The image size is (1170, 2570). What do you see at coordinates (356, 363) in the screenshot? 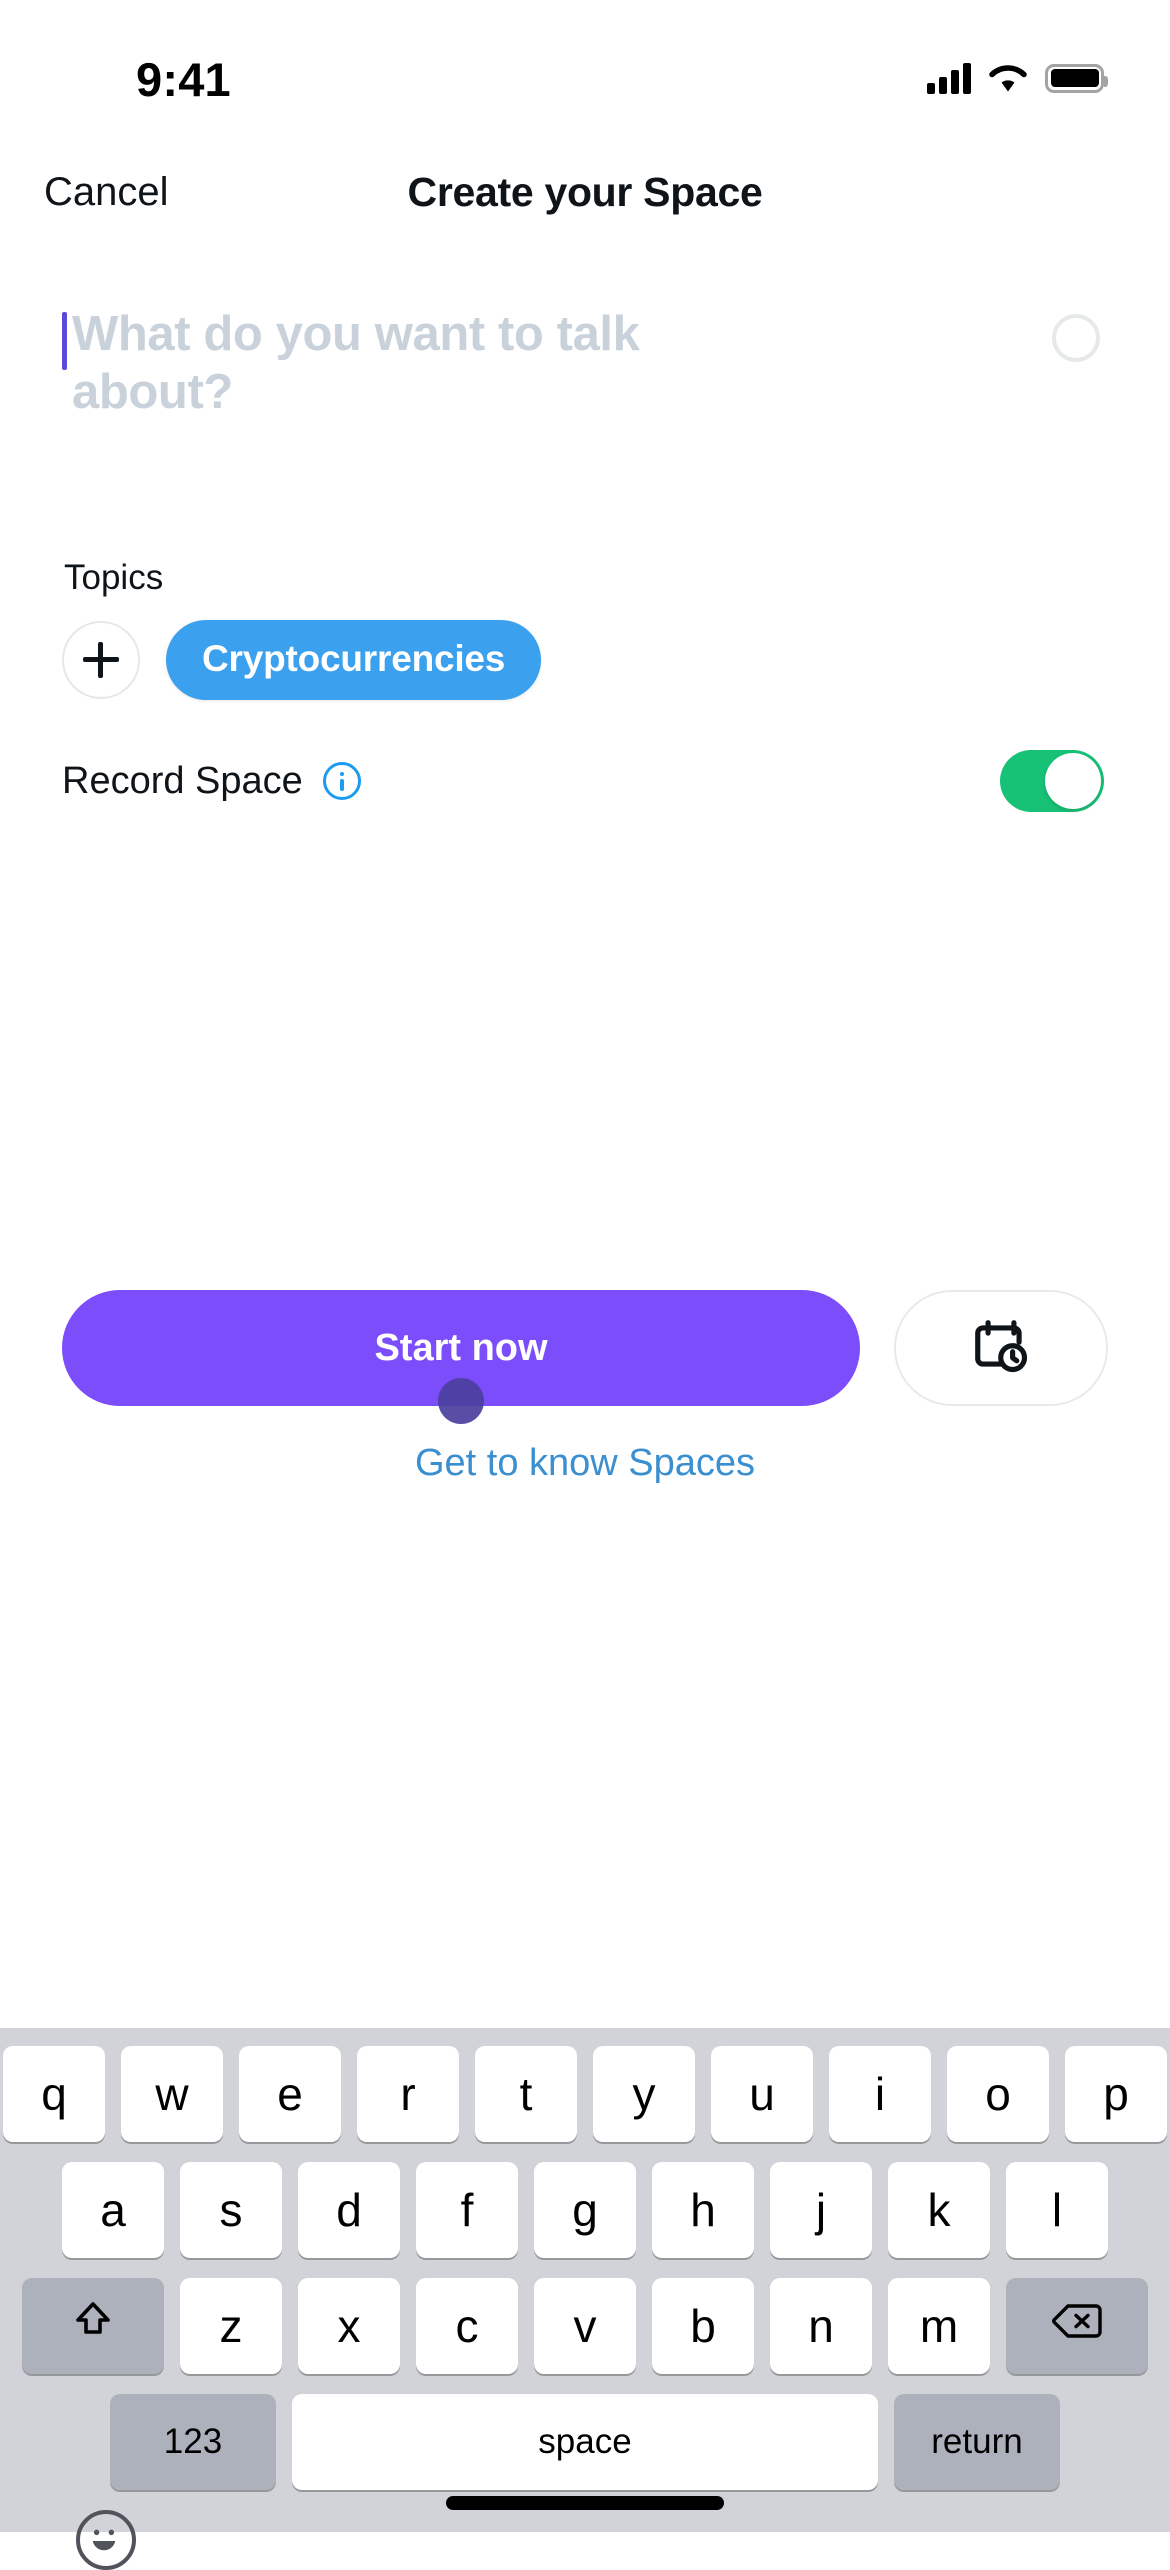
I see `space-title-placeholder: What do you want to talk about?` at bounding box center [356, 363].